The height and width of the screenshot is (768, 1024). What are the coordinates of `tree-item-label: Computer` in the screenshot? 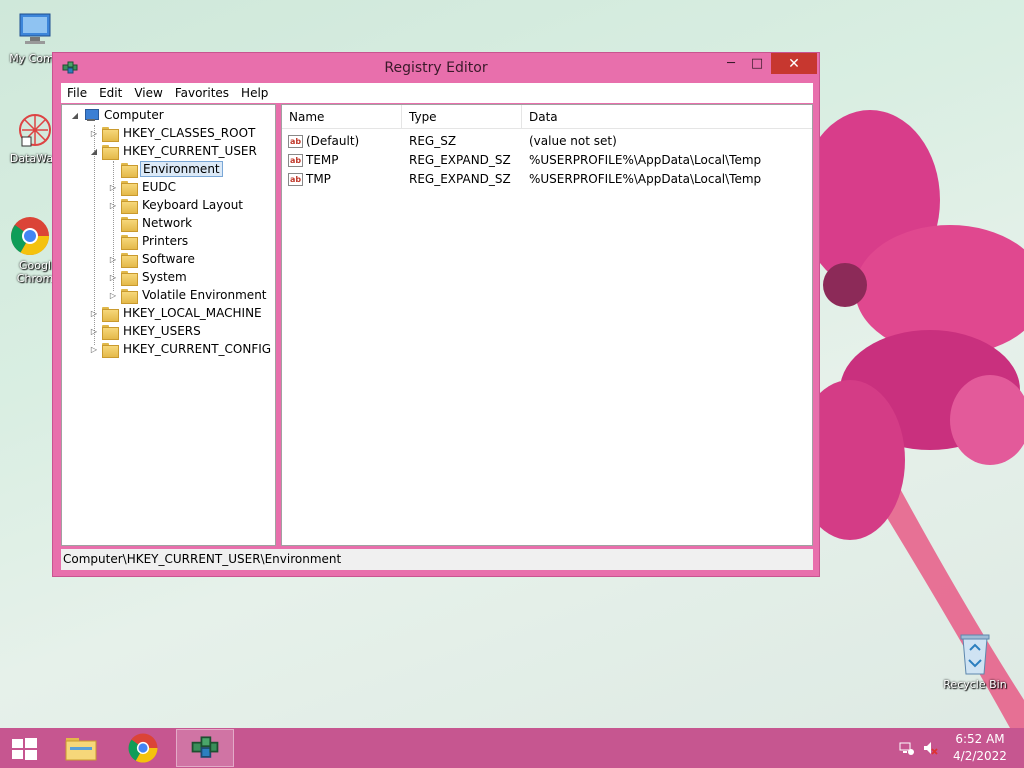 It's located at (134, 115).